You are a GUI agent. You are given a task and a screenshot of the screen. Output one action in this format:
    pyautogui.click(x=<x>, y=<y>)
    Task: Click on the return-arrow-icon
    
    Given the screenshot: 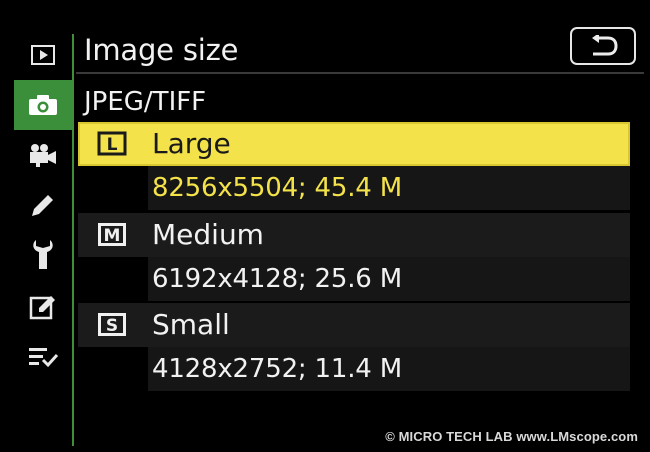 What is the action you would take?
    pyautogui.click(x=605, y=45)
    